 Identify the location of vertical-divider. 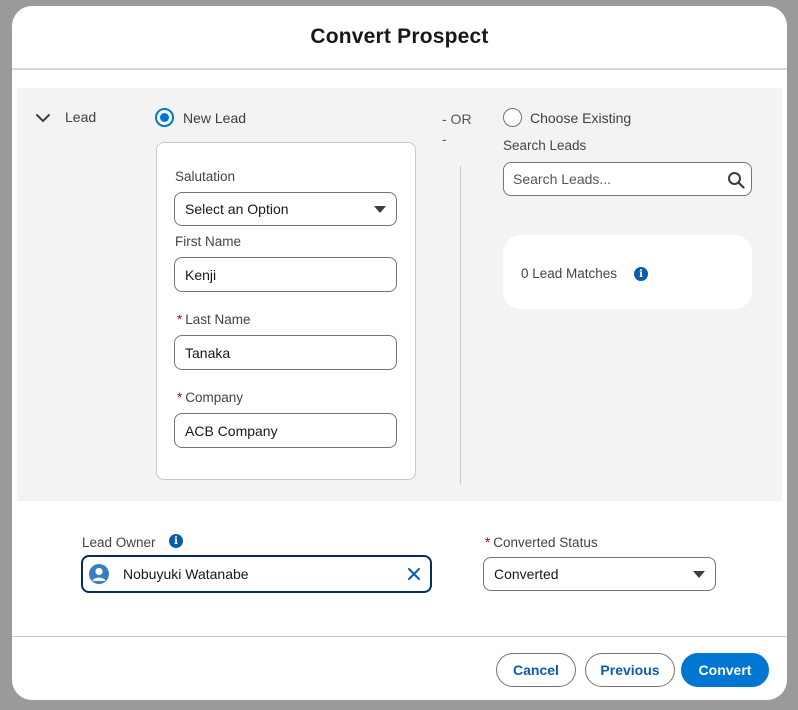
(460, 325).